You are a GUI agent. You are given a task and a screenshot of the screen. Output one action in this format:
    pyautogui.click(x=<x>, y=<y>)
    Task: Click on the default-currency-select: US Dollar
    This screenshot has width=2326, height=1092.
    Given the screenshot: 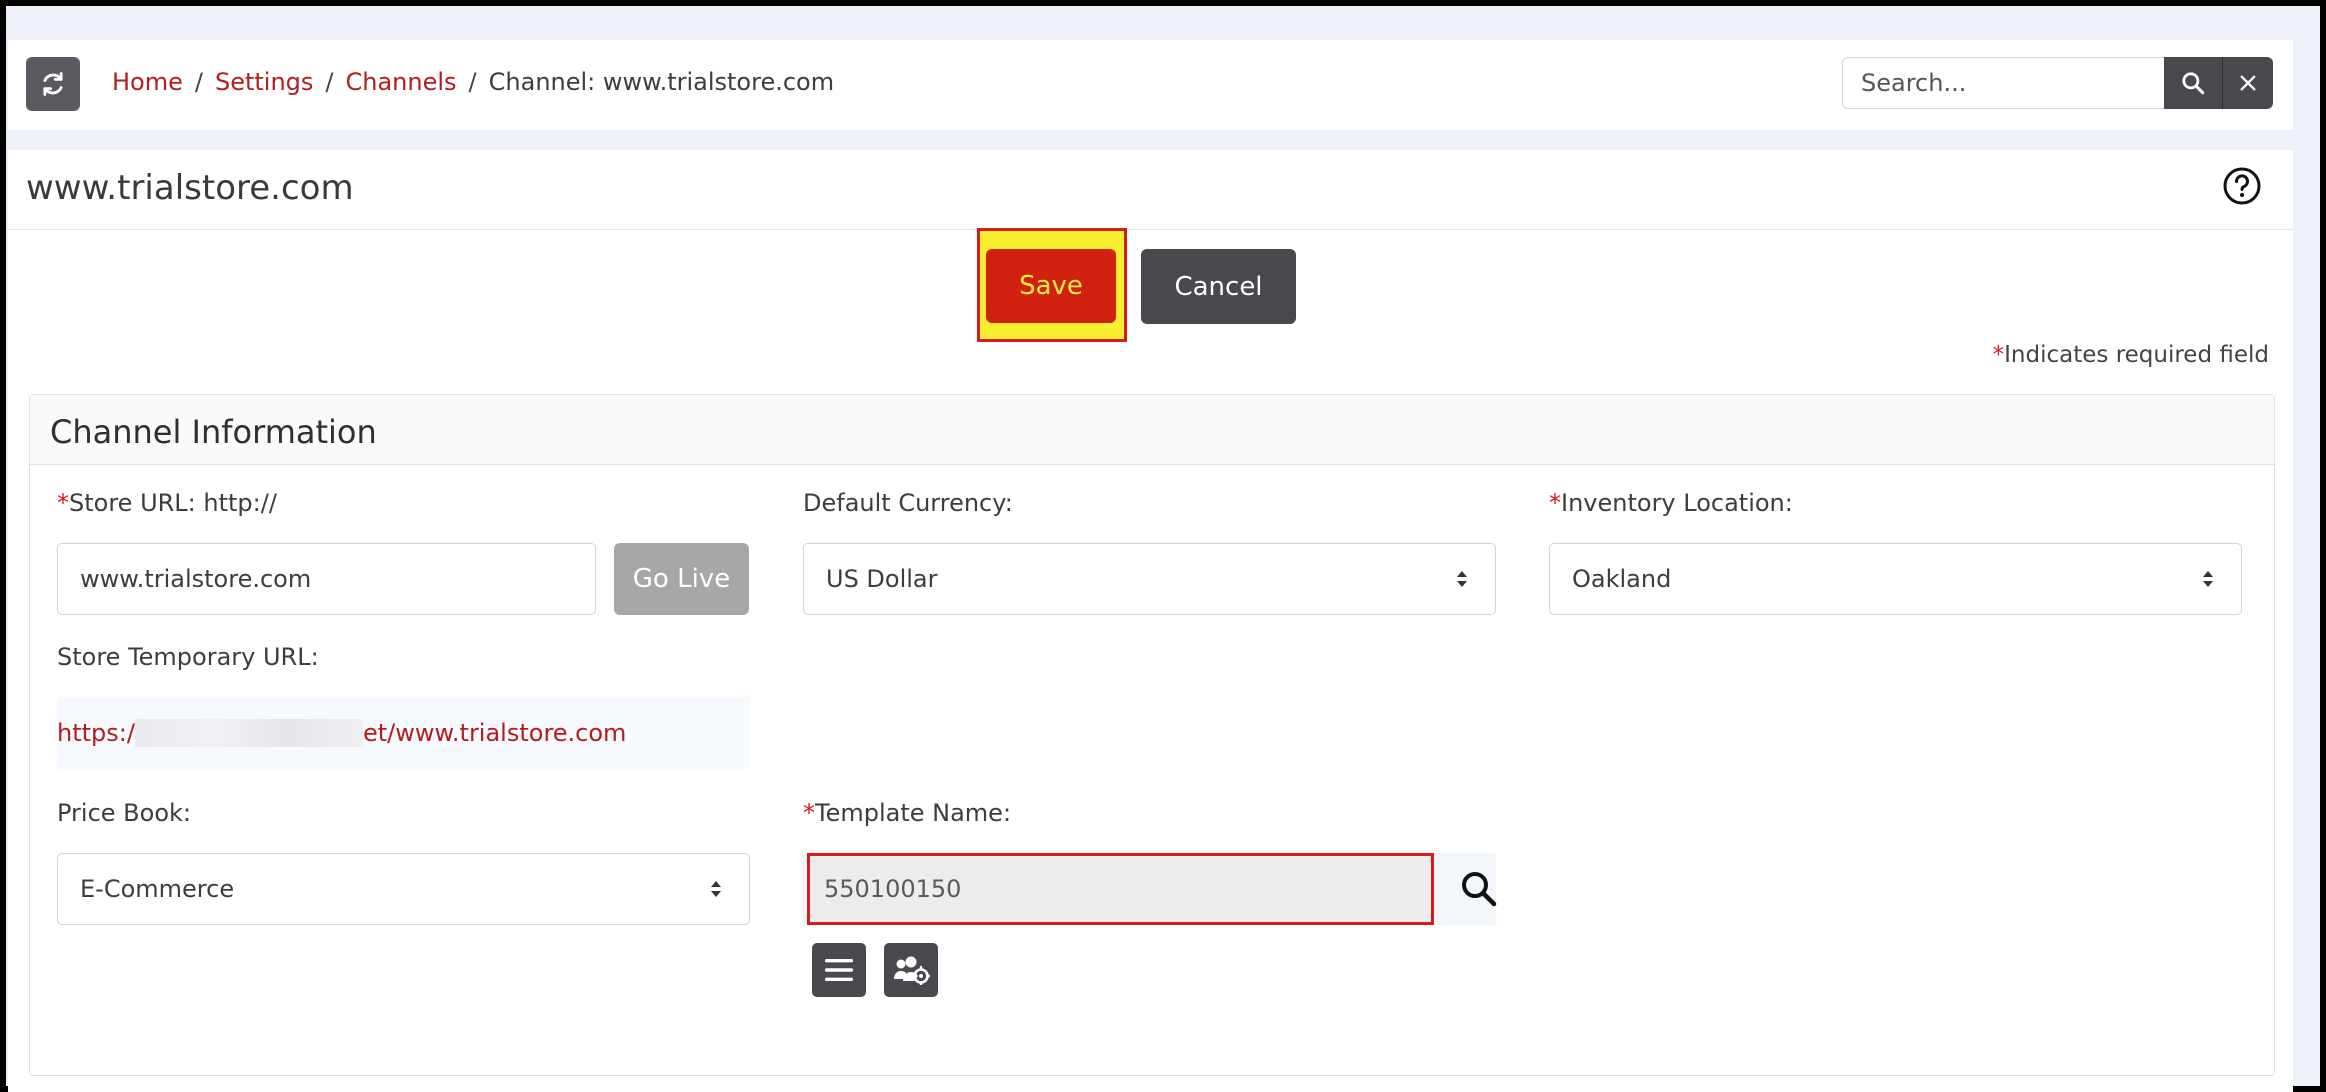 What is the action you would take?
    pyautogui.click(x=1149, y=579)
    